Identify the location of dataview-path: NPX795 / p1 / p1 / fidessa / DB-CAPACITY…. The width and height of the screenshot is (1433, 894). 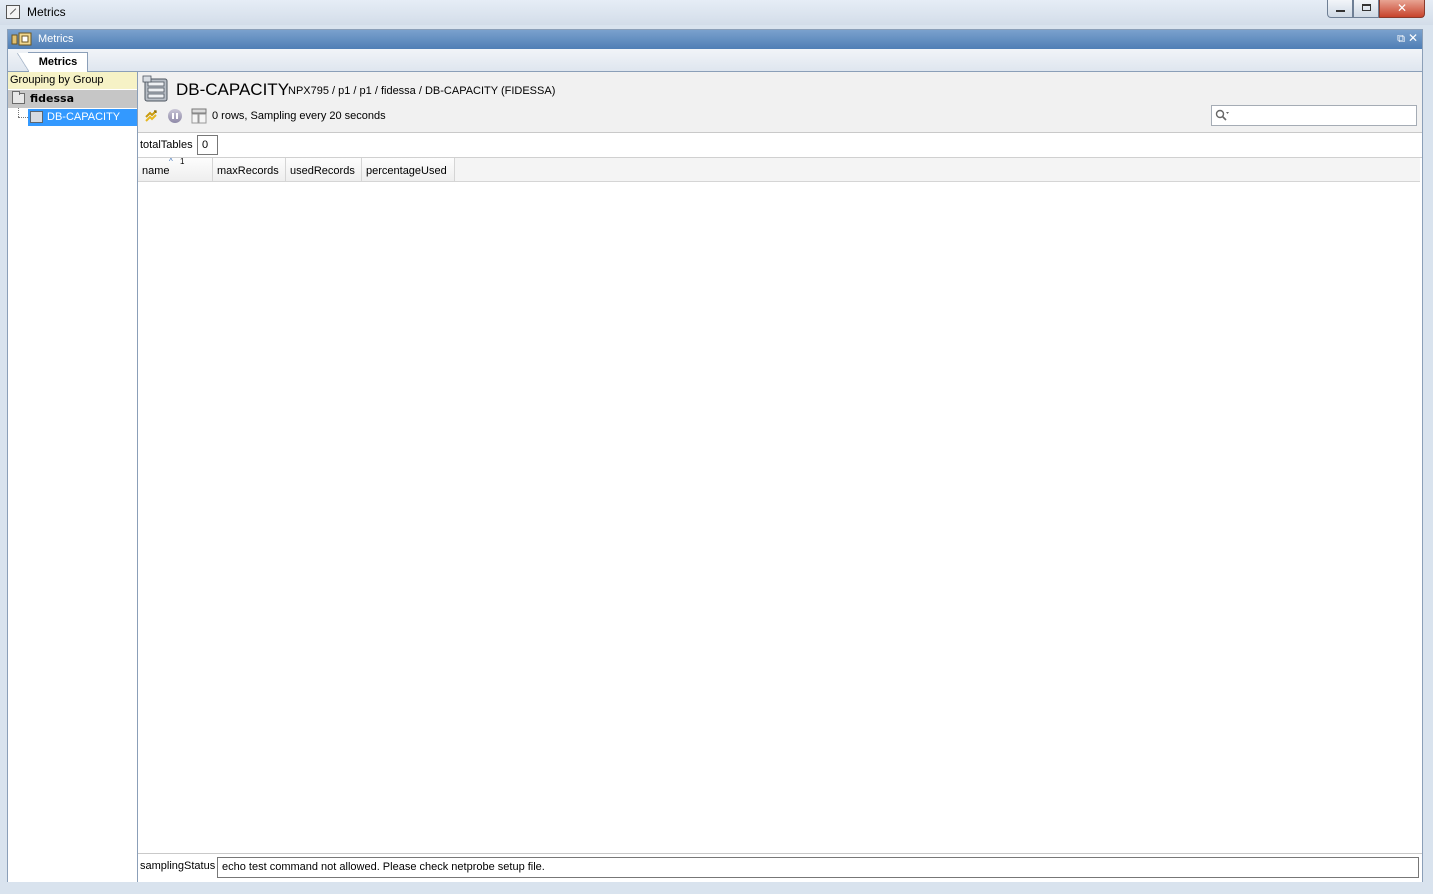
(422, 91).